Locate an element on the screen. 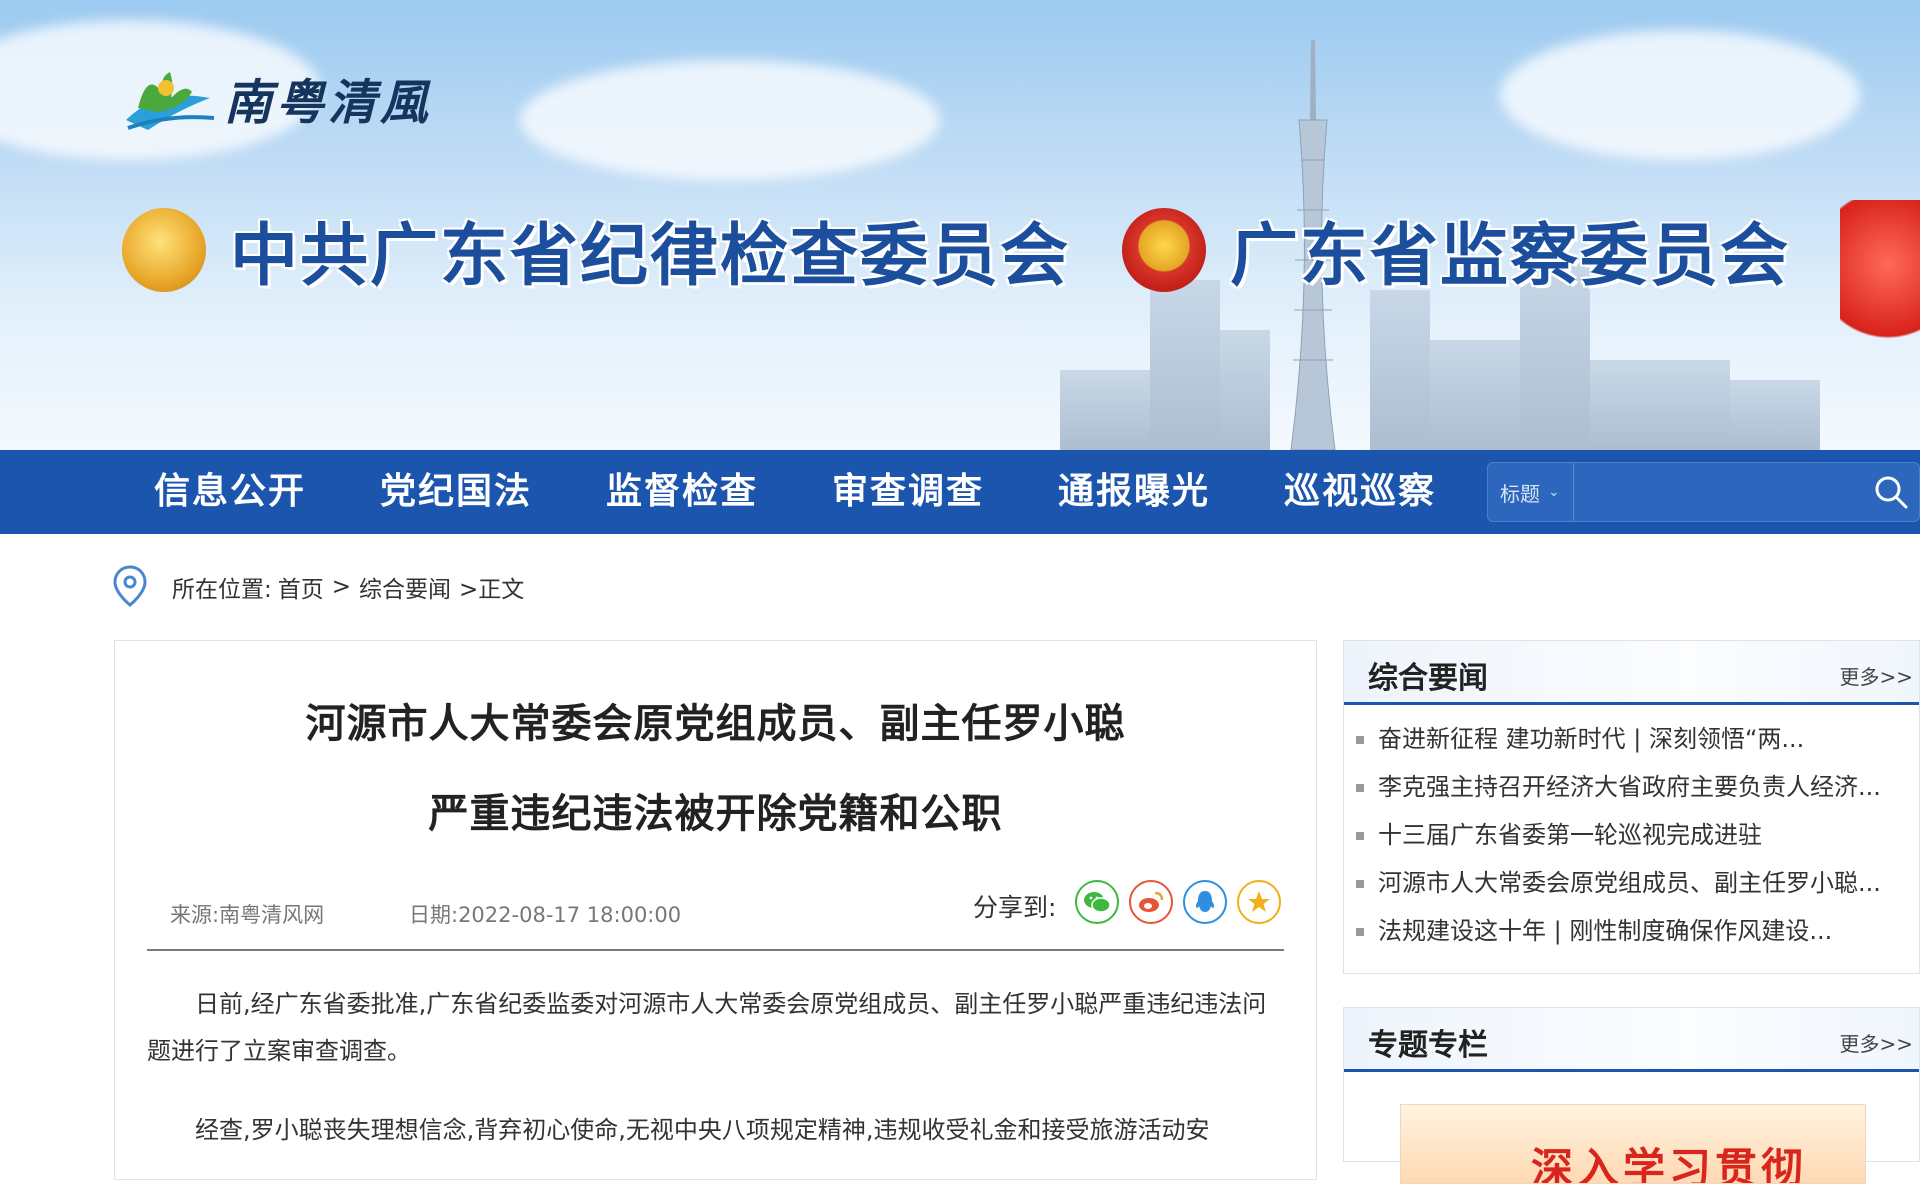 The image size is (1920, 1184). search-button is located at coordinates (1891, 492).